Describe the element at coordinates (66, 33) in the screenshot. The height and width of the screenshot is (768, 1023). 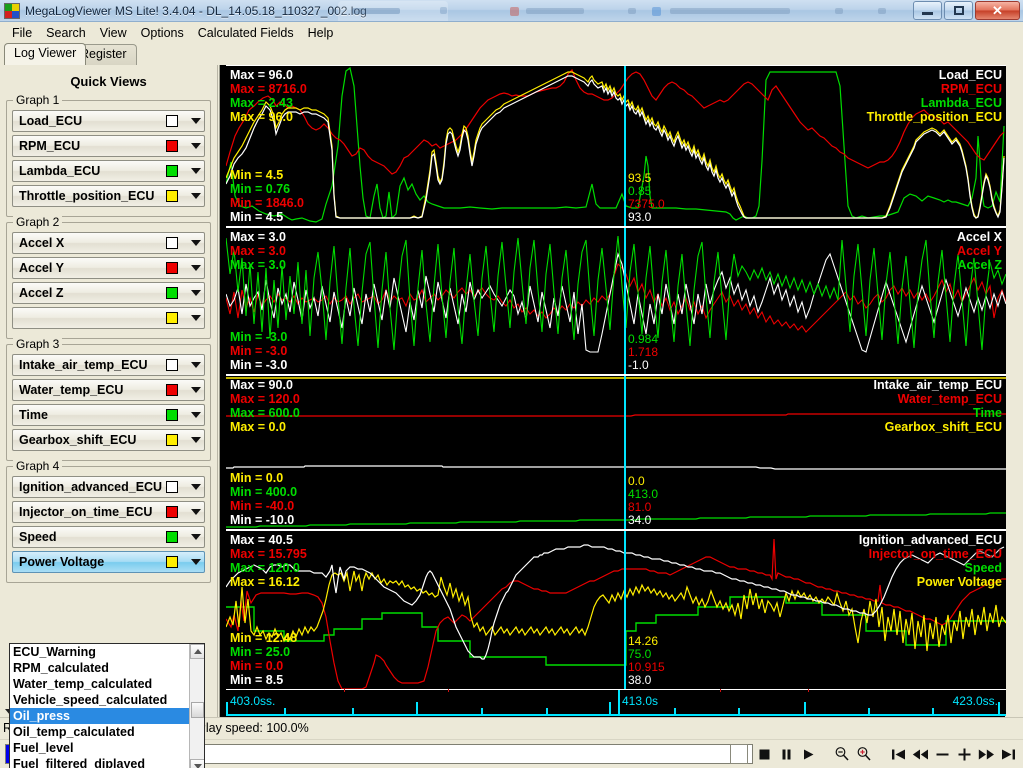
I see `menu-search: Search` at that location.